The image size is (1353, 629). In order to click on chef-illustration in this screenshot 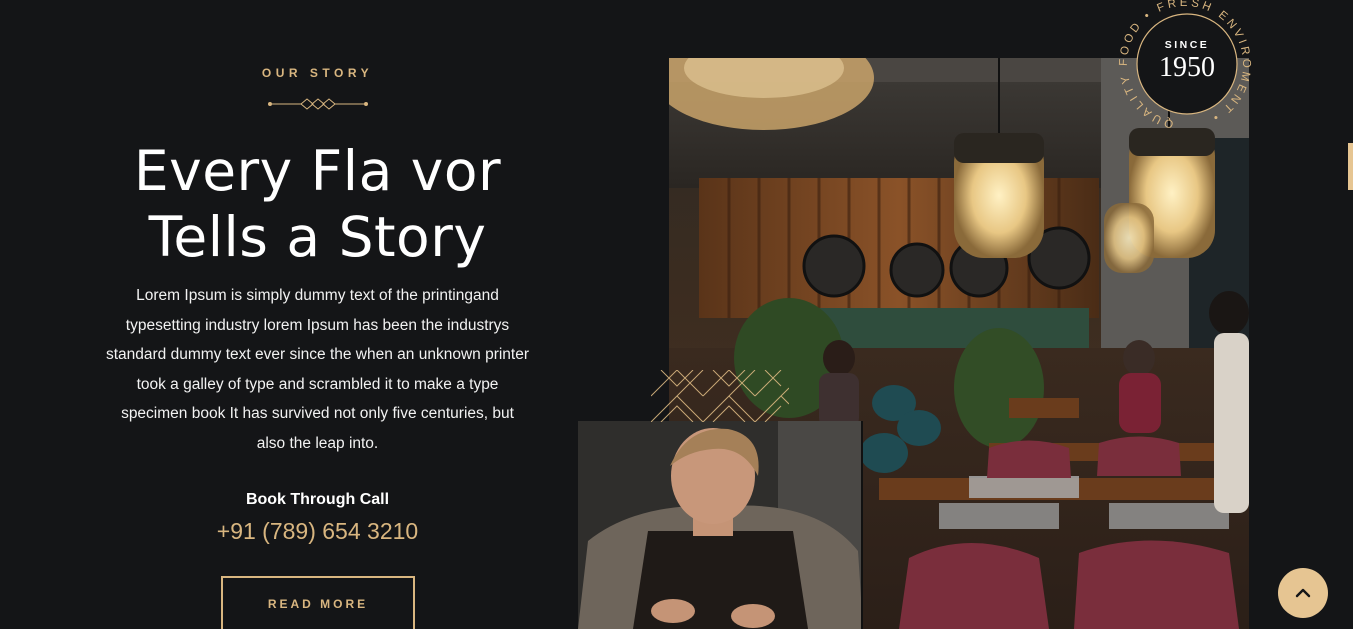, I will do `click(719, 525)`.